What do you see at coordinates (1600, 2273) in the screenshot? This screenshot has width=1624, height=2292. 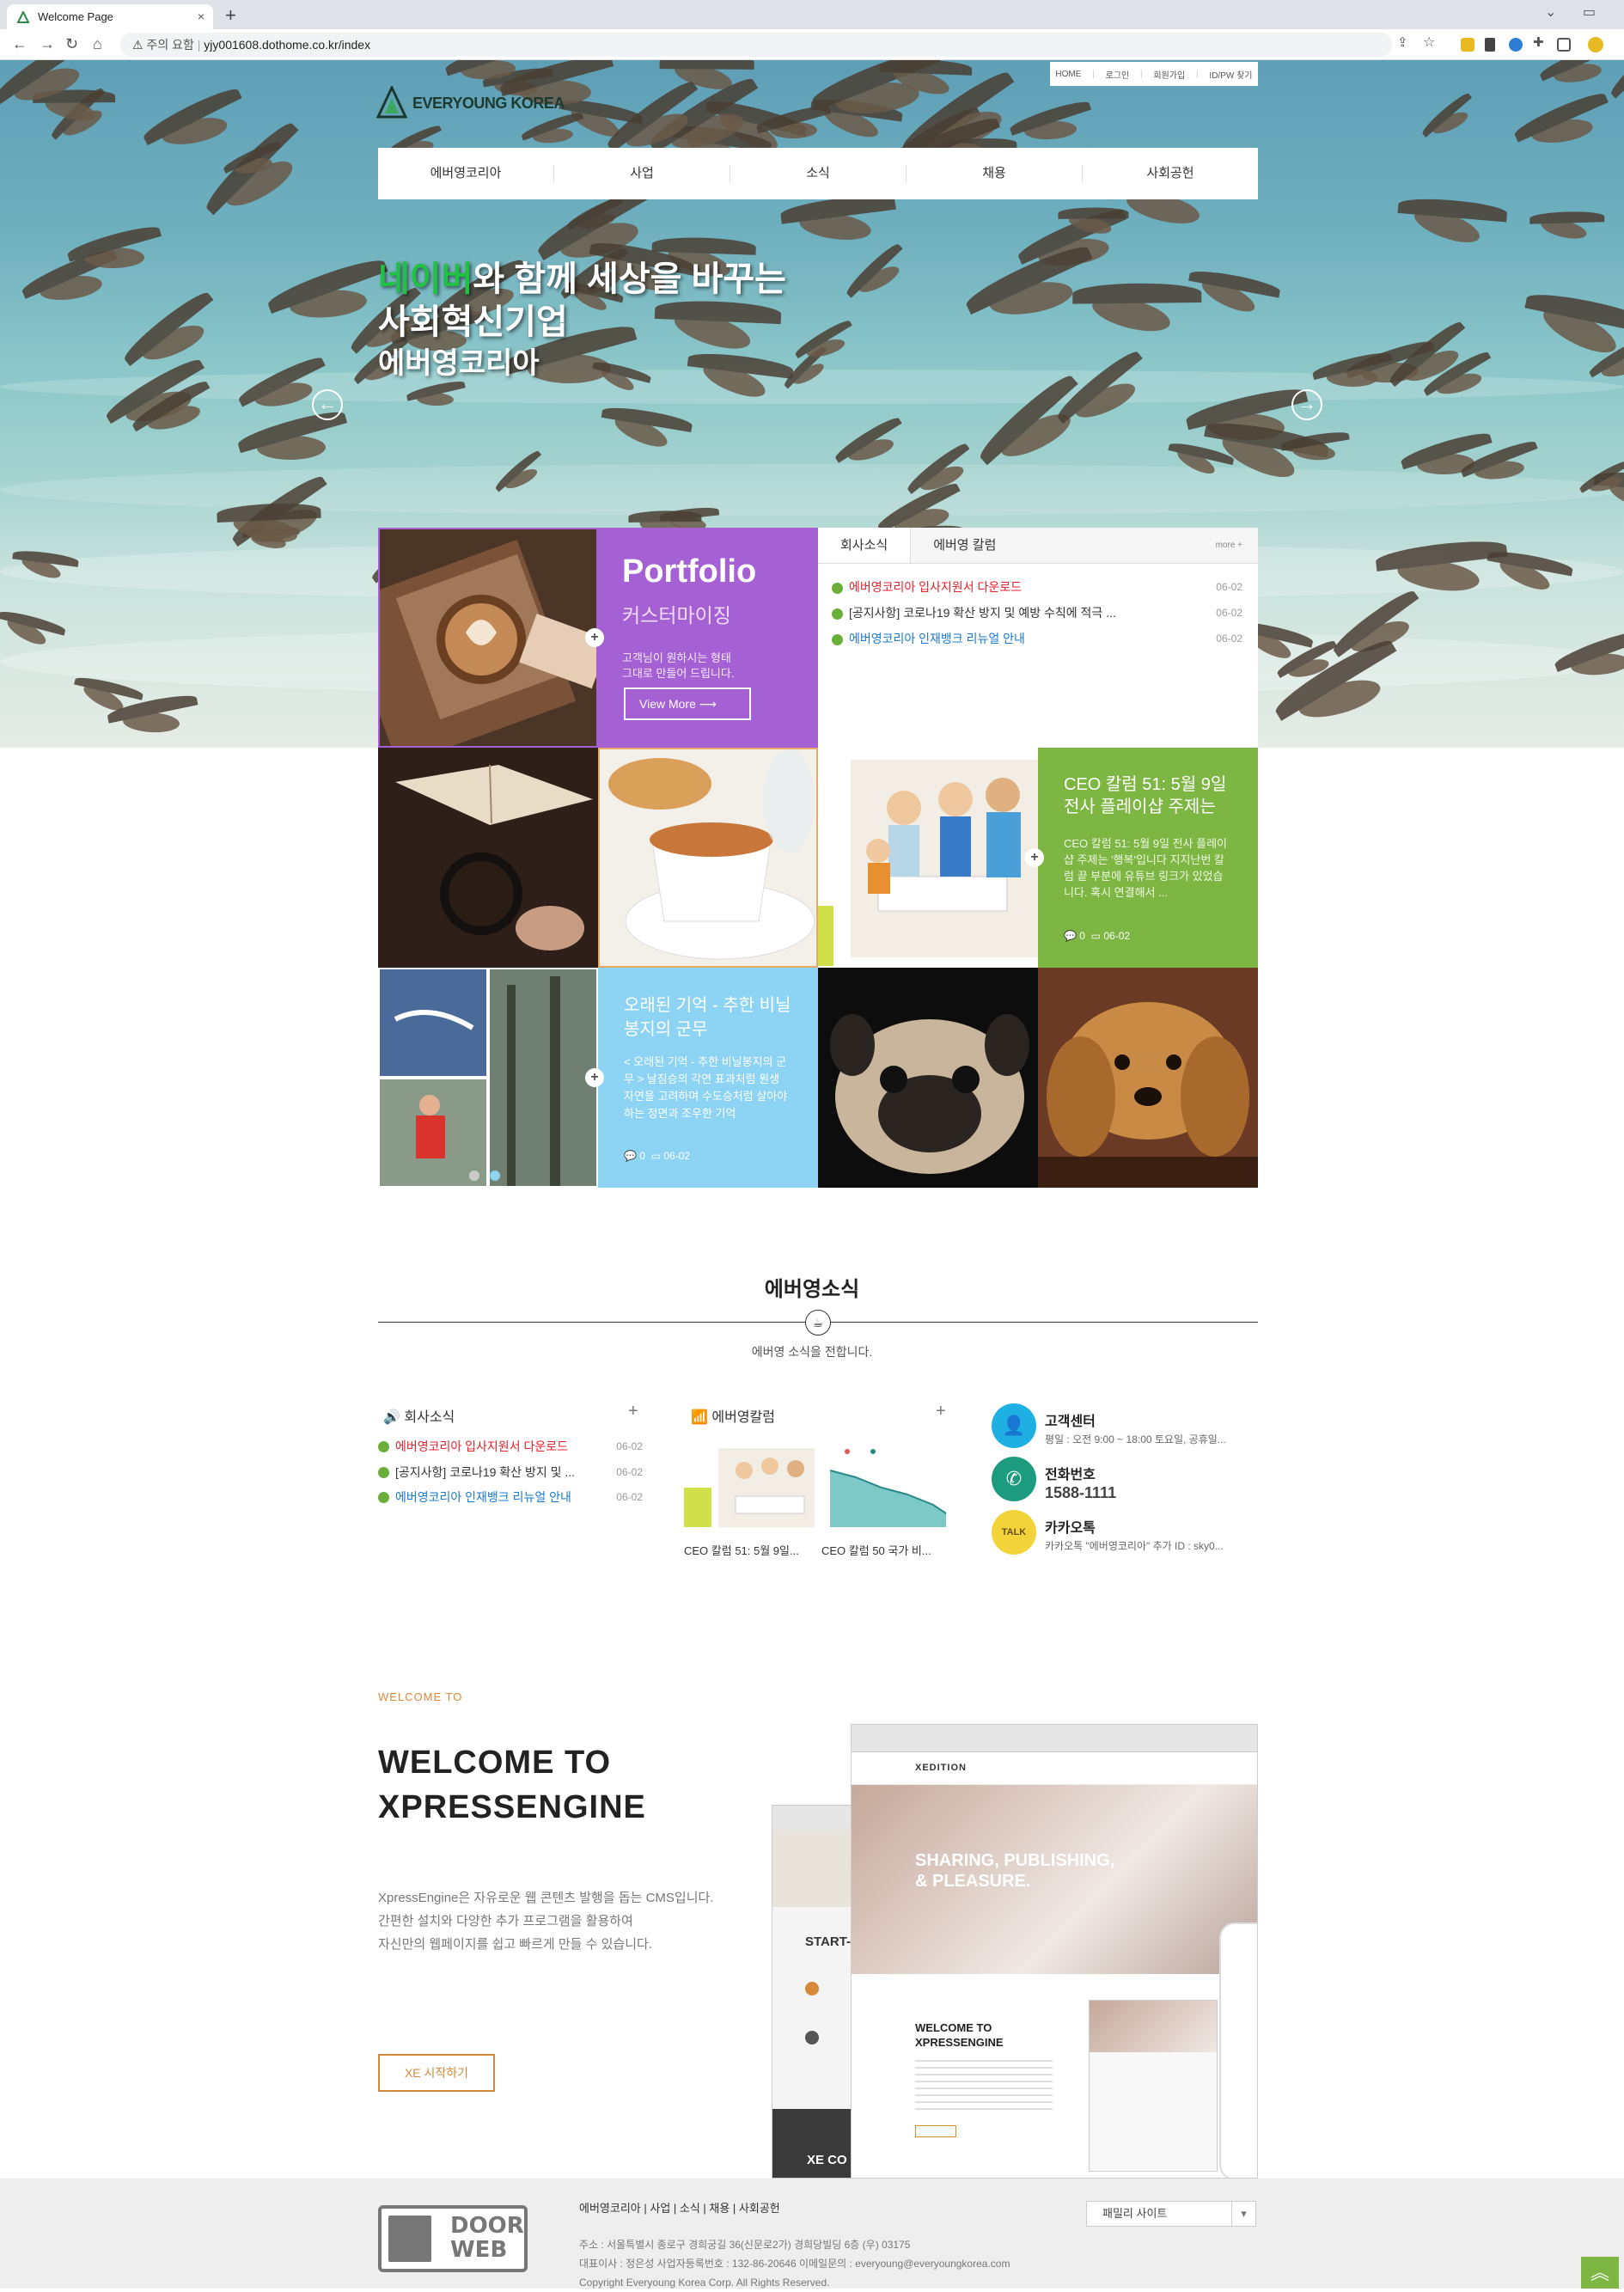 I see `scroll-to-top-button: ︽` at bounding box center [1600, 2273].